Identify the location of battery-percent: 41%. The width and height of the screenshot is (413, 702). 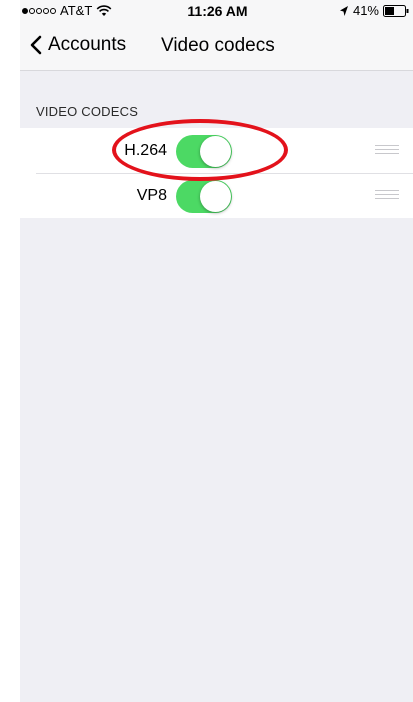
(365, 10).